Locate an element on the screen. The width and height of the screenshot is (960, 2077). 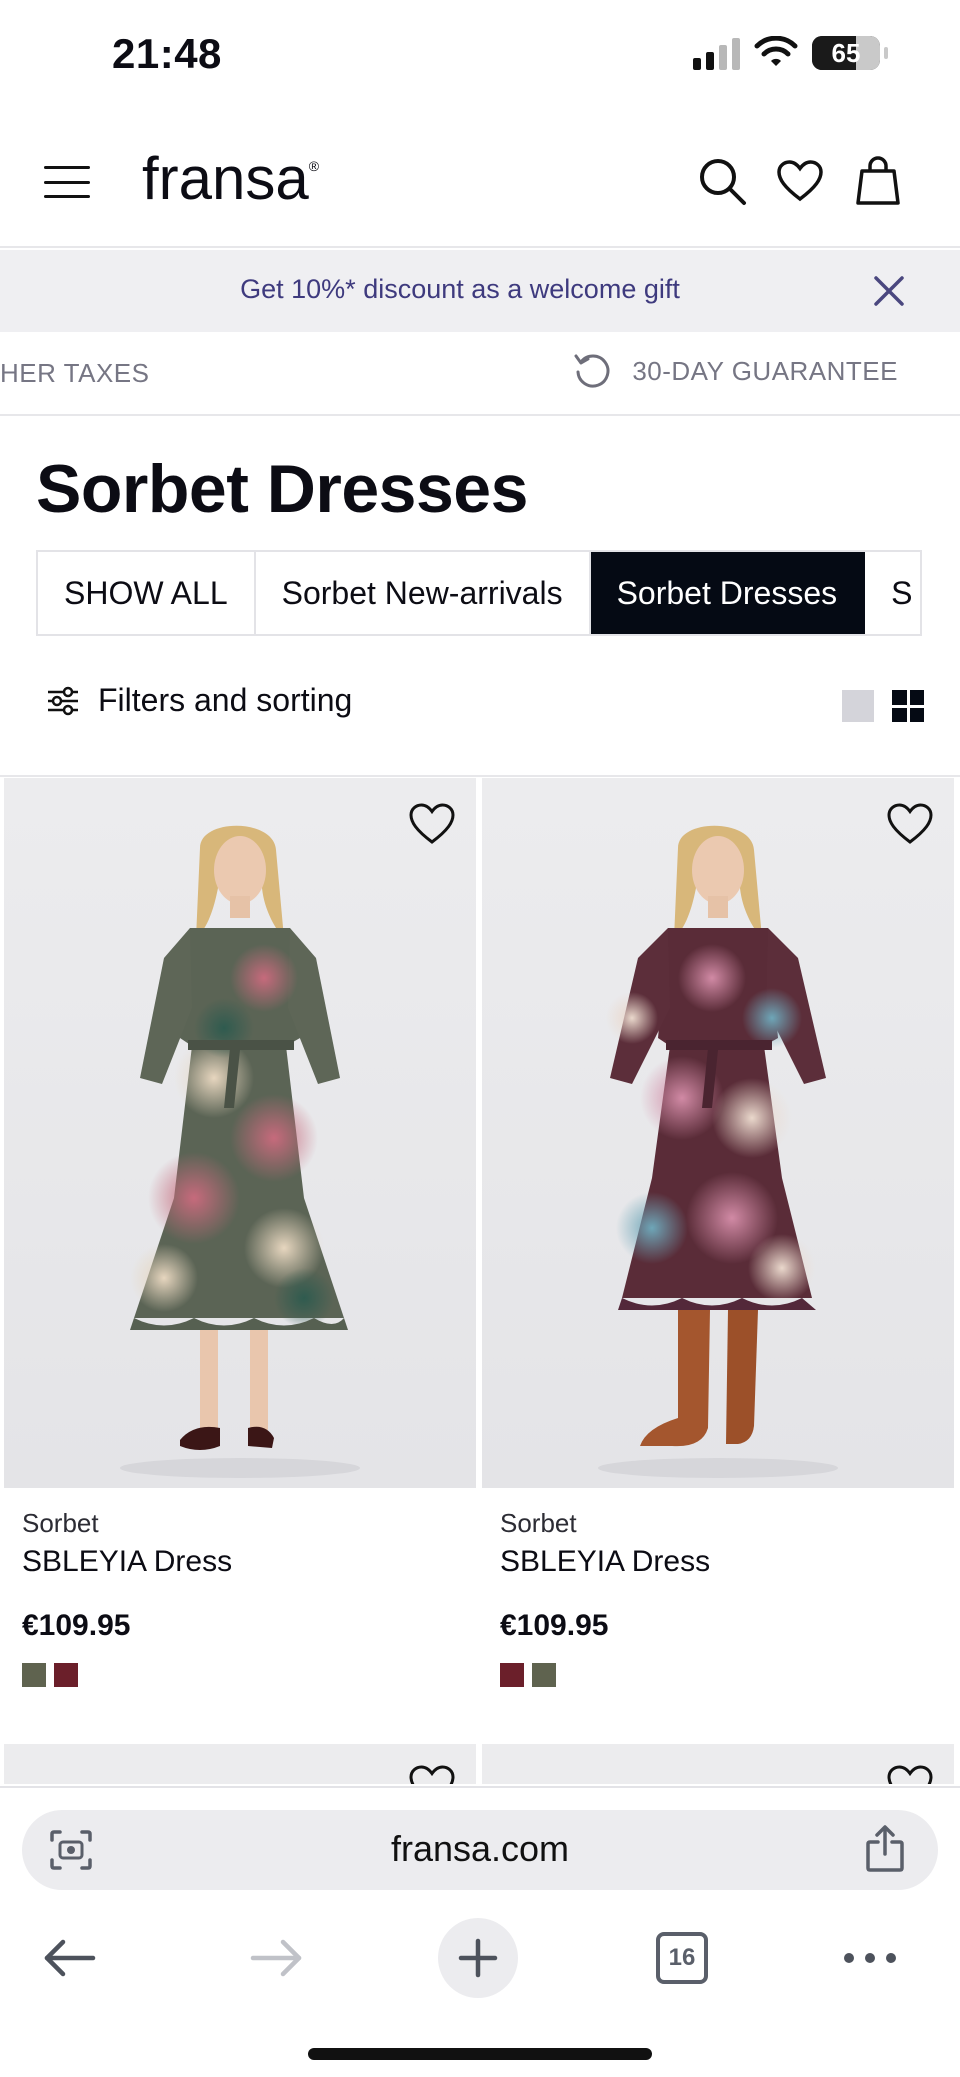
tab-new-arrivals: Sorbet New-arrivals is located at coordinates (423, 593).